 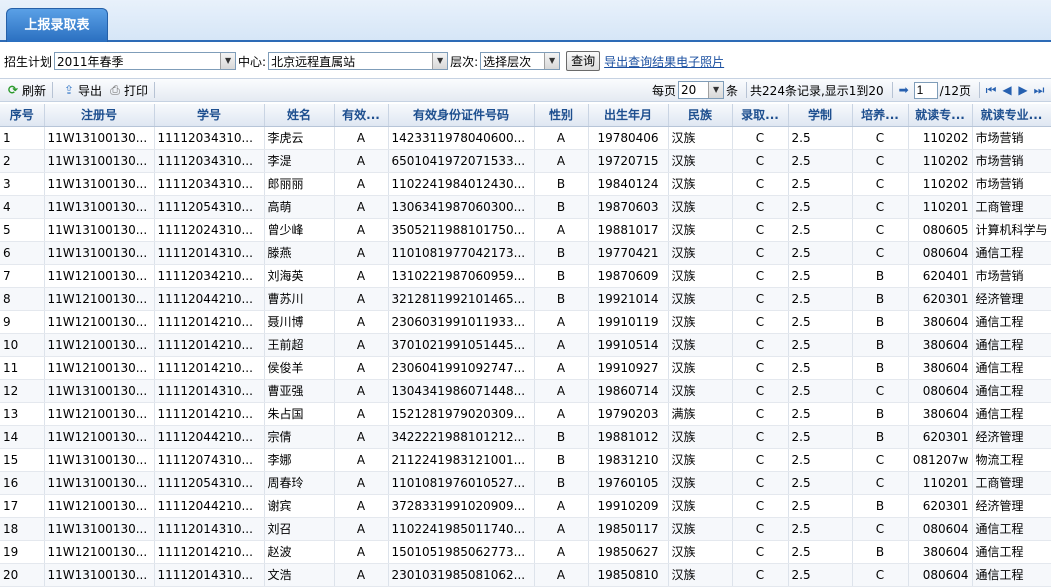 What do you see at coordinates (209, 115) in the screenshot?
I see `column-header-student-no: 学号` at bounding box center [209, 115].